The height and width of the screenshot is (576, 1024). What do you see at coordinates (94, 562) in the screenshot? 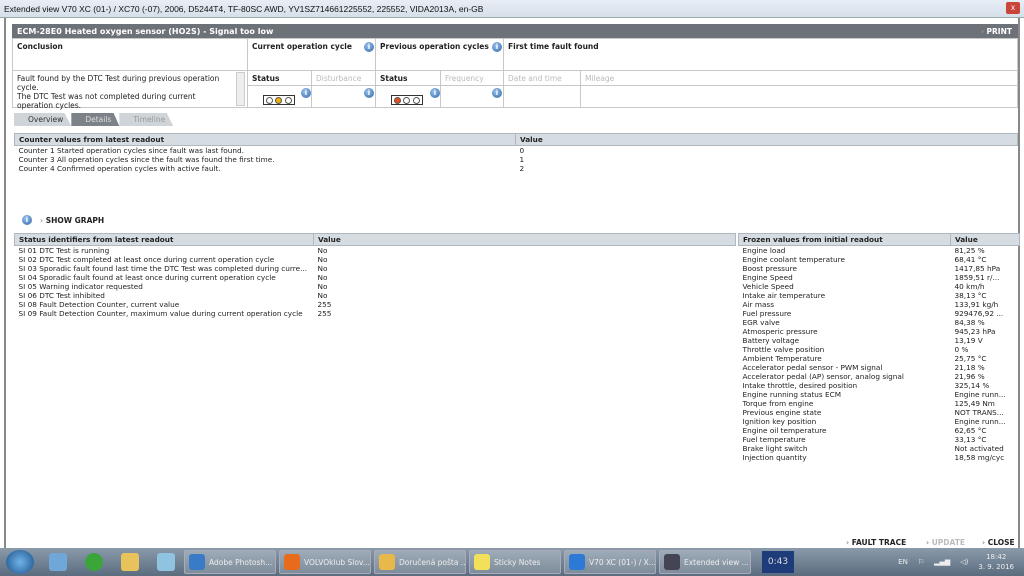
I see `utorrent-icon` at bounding box center [94, 562].